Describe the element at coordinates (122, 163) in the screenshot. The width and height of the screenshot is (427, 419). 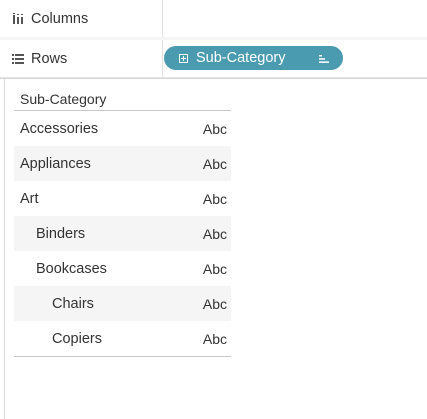
I see `table-row: Appliances Abc` at that location.